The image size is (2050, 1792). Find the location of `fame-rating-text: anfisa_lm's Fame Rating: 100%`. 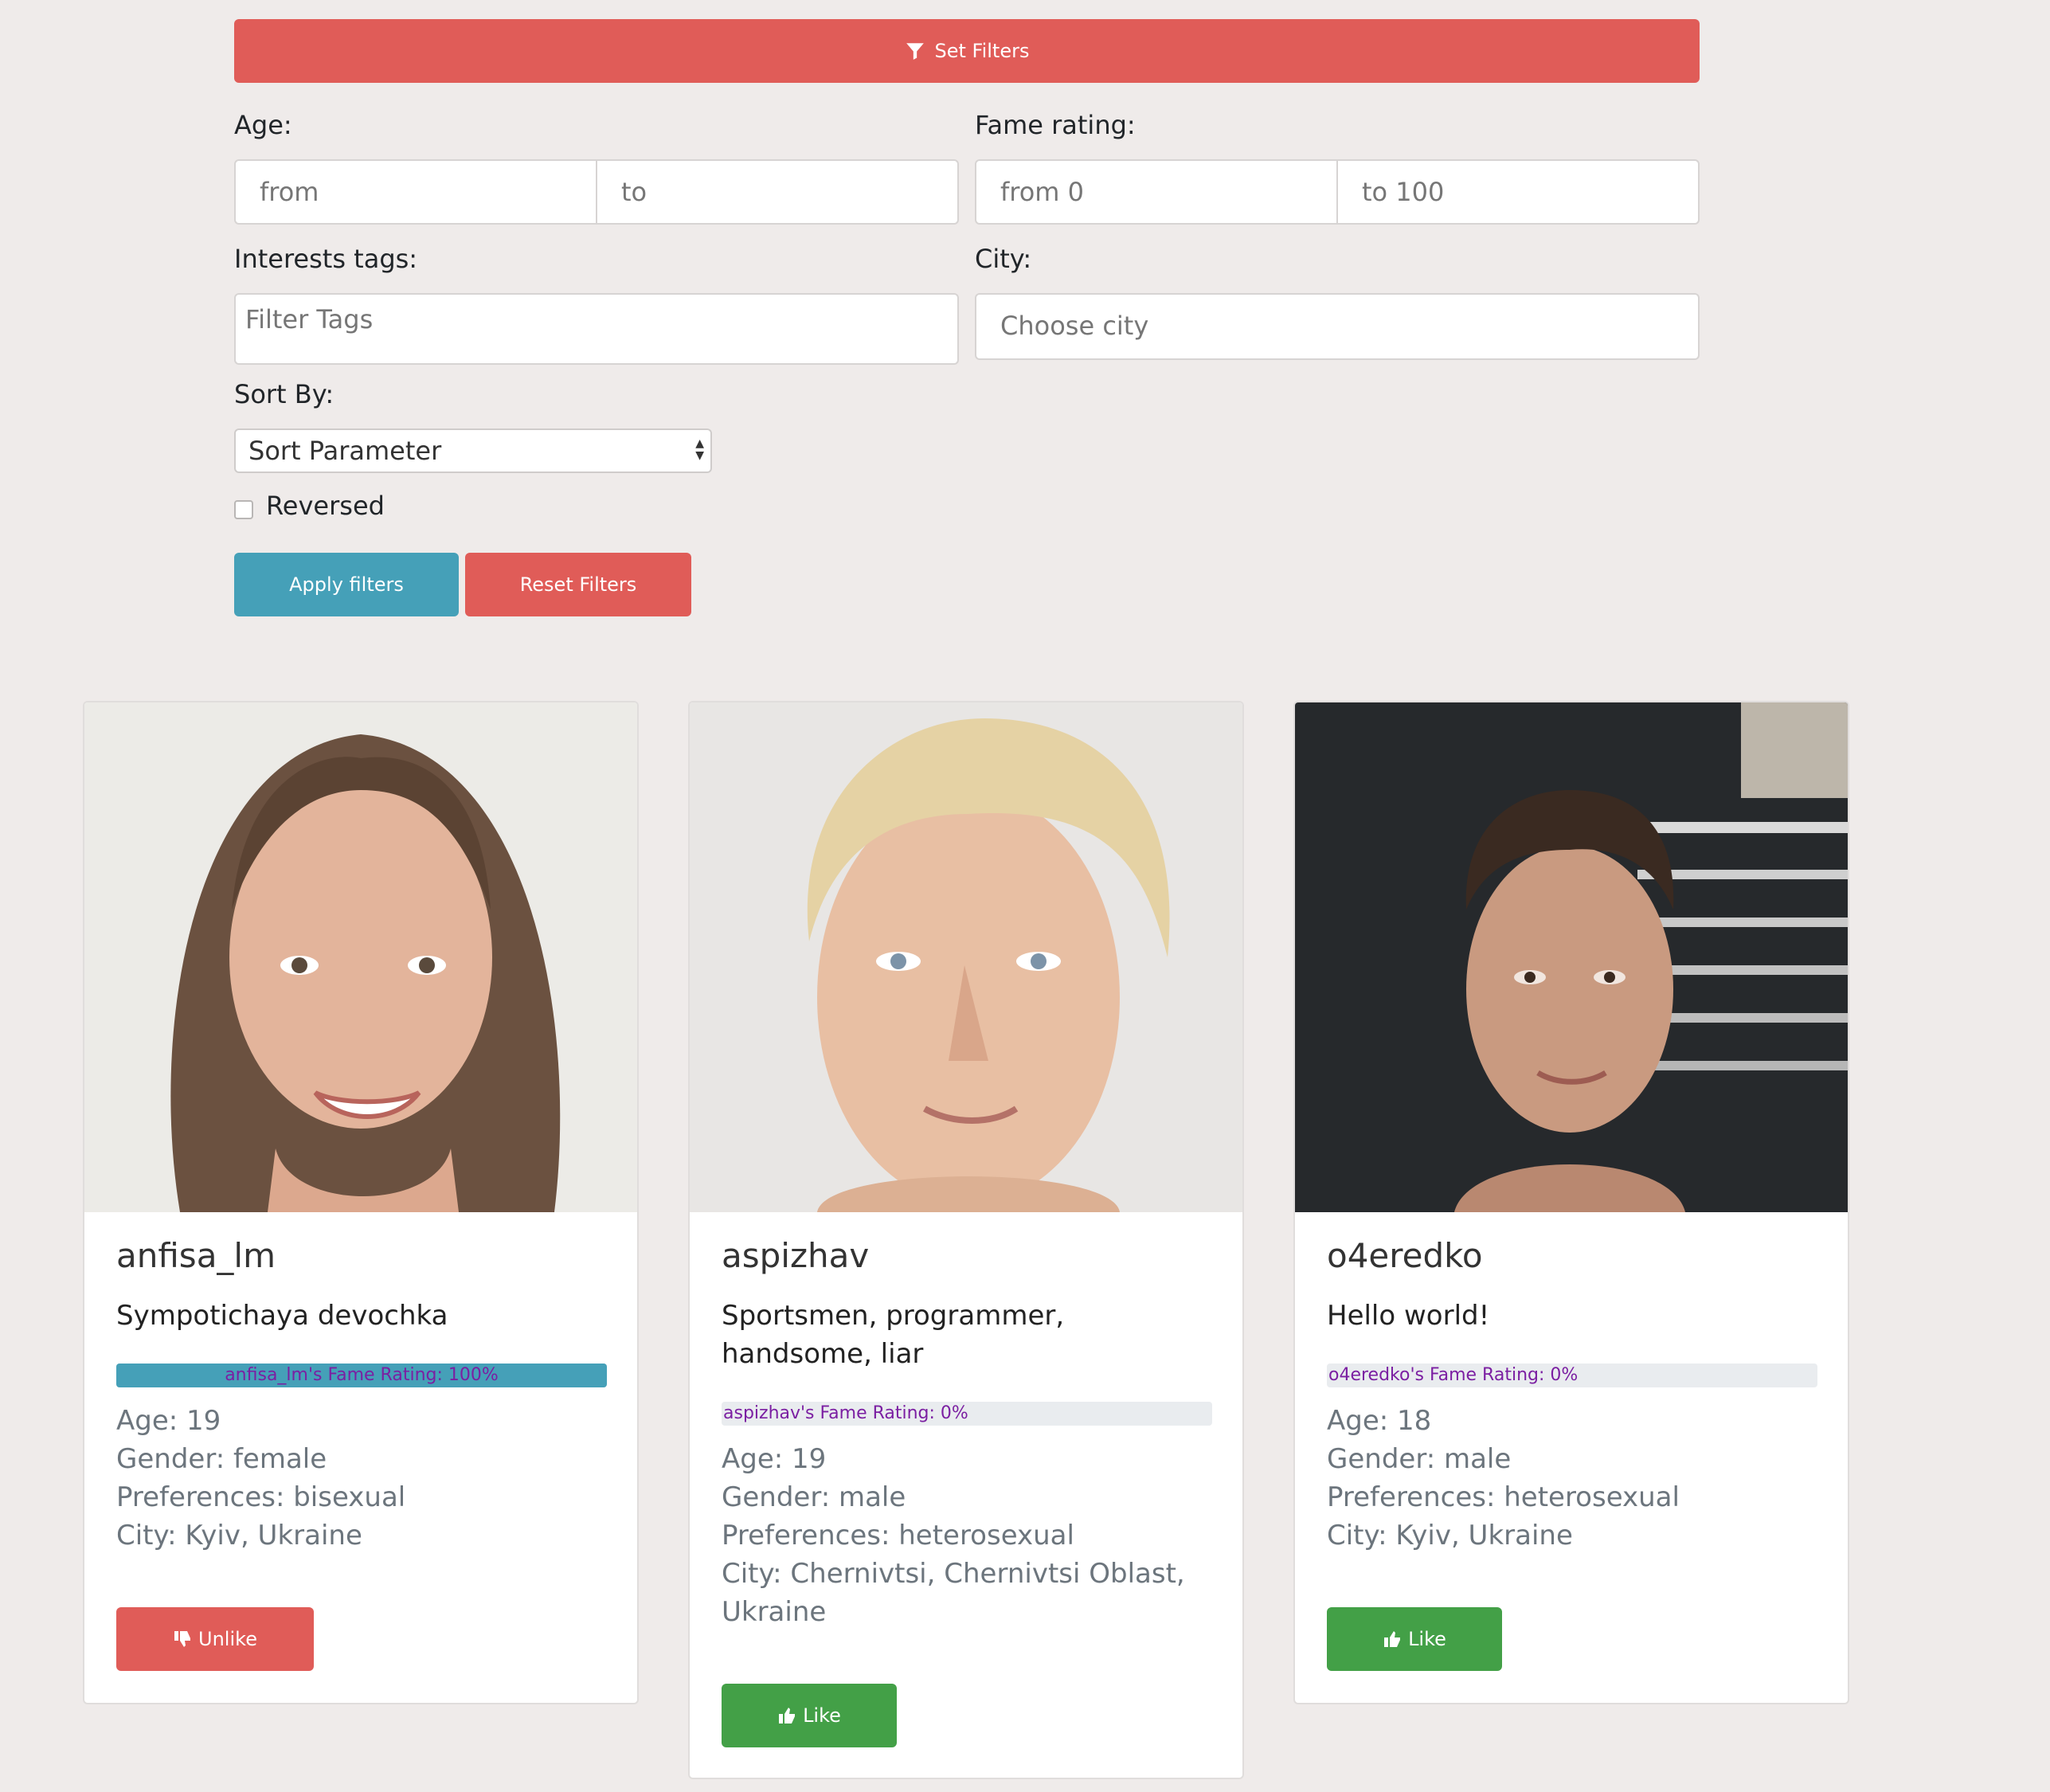

fame-rating-text: anfisa_lm's Fame Rating: 100% is located at coordinates (362, 1375).